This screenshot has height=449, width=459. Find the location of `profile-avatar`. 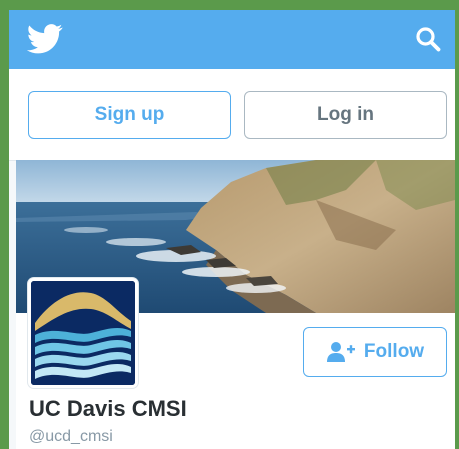

profile-avatar is located at coordinates (83, 333).